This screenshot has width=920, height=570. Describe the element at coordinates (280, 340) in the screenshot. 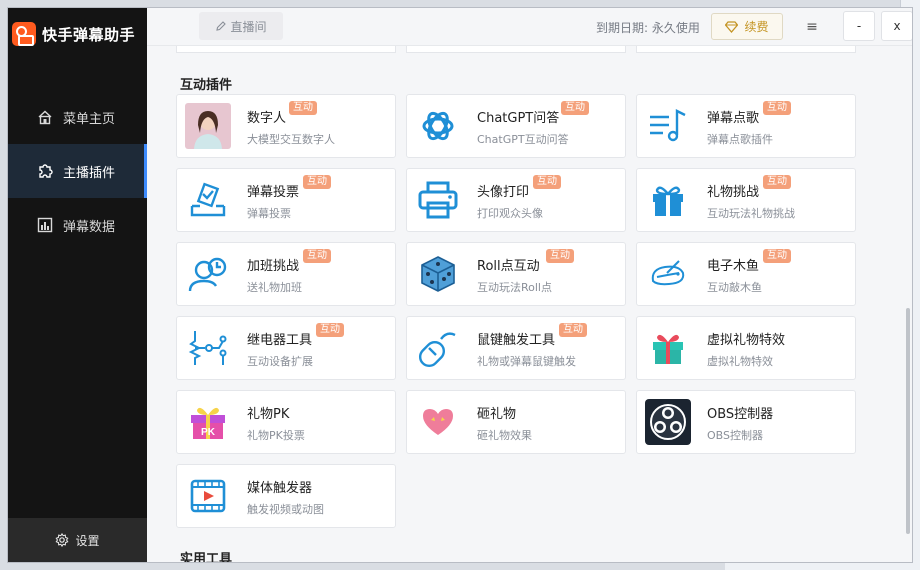

I see `card-title: 继电器工具` at that location.